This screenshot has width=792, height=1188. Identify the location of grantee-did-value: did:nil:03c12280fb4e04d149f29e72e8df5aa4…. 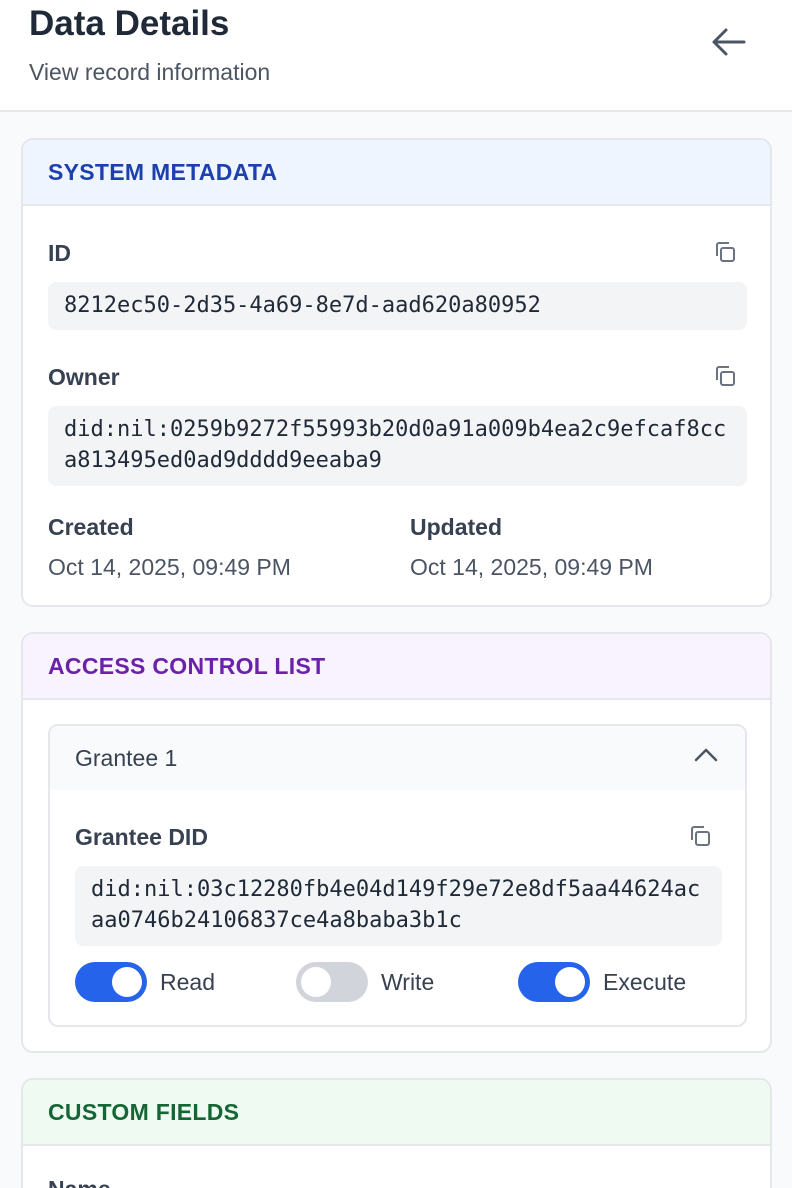
(398, 906).